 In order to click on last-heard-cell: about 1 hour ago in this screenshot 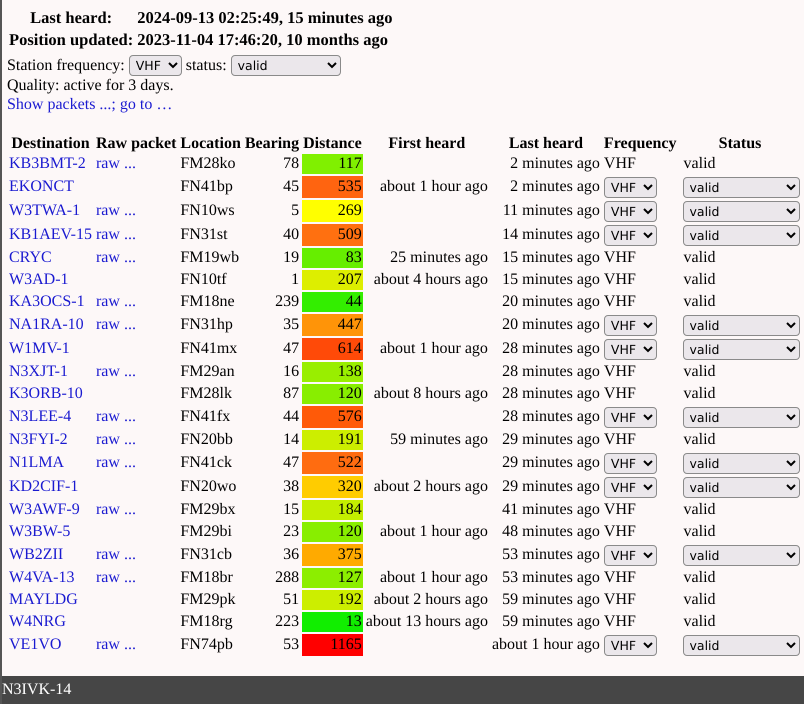, I will do `click(546, 645)`.